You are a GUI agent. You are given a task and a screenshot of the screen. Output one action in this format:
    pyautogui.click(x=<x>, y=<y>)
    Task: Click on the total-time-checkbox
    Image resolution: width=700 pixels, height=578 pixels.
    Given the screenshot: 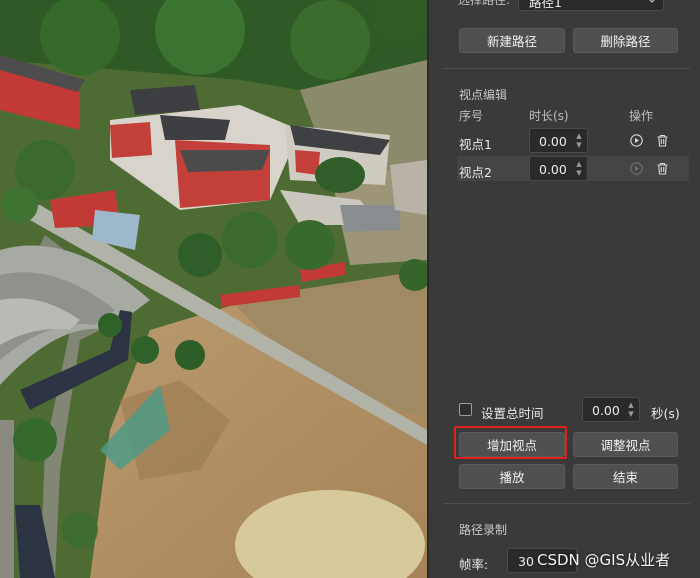 What is the action you would take?
    pyautogui.click(x=465, y=409)
    